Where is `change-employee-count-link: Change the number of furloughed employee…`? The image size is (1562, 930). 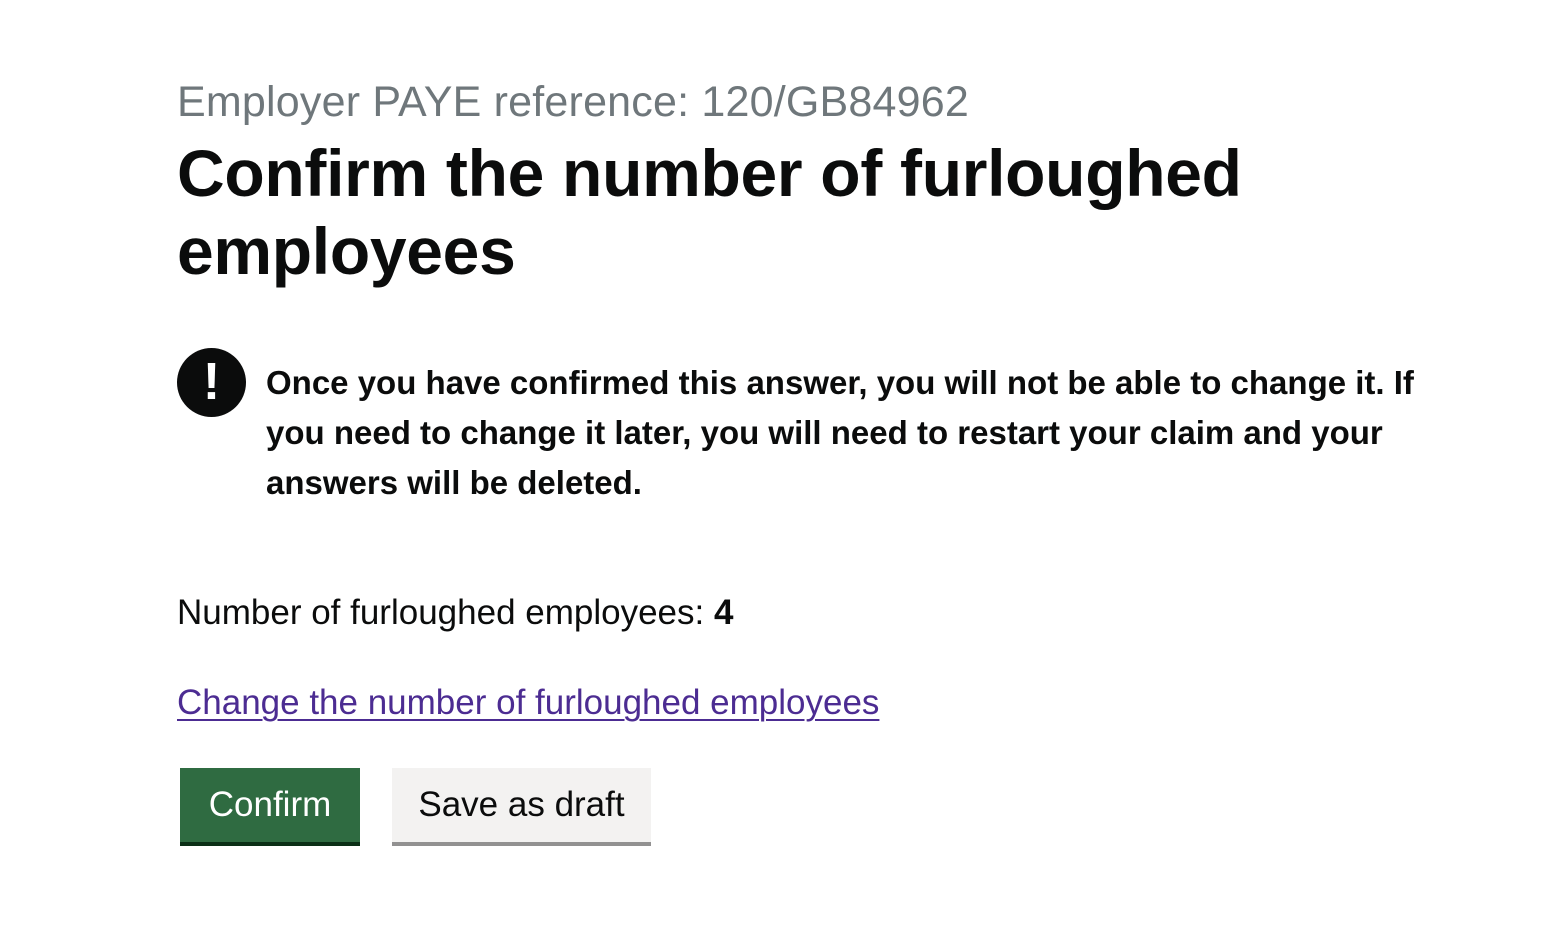 change-employee-count-link: Change the number of furloughed employee… is located at coordinates (528, 703).